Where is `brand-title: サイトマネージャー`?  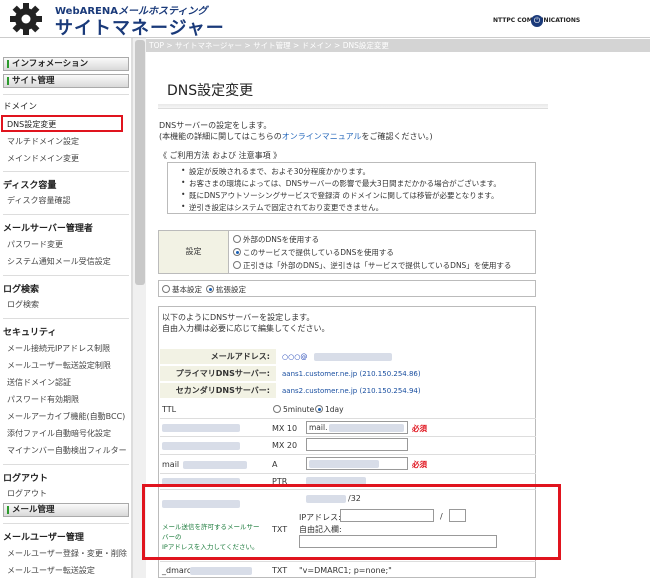 brand-title: サイトマネージャー is located at coordinates (140, 28).